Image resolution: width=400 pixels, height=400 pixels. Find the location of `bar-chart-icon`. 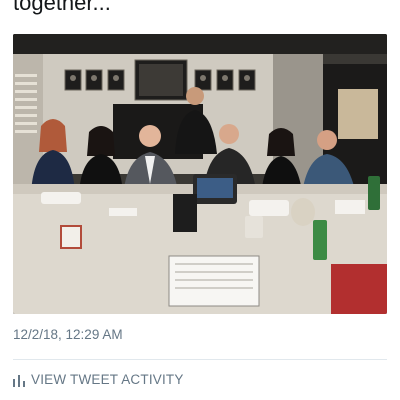

bar-chart-icon is located at coordinates (19, 380).